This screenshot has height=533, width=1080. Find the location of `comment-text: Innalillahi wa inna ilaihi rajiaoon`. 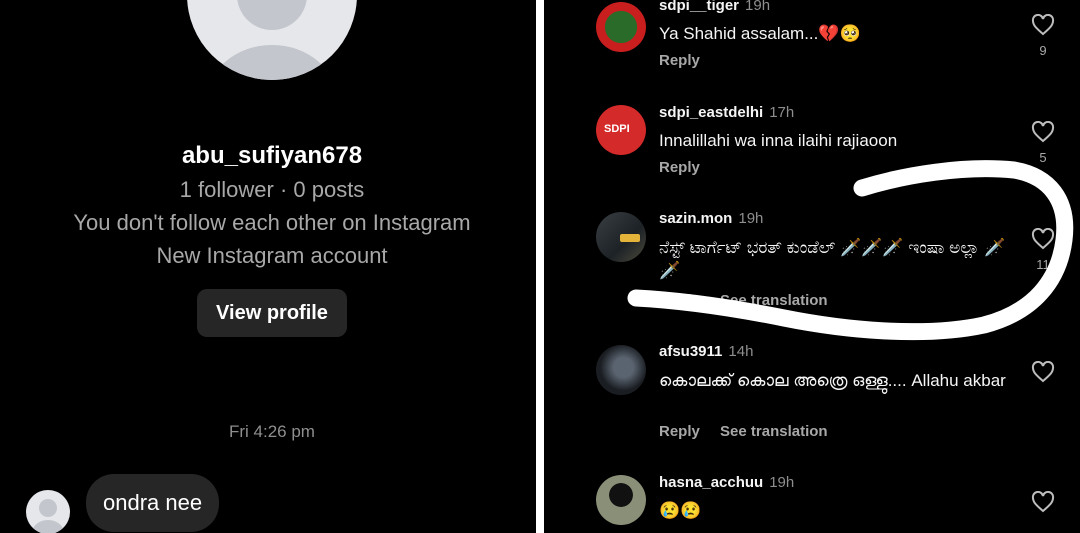

comment-text: Innalillahi wa inna ilaihi rajiaoon is located at coordinates (778, 140).